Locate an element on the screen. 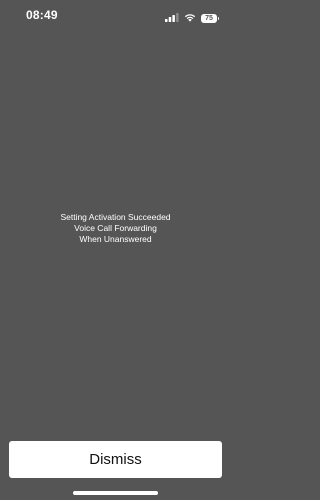  message-line-2: Voice Call Forwarding is located at coordinates (115, 228).